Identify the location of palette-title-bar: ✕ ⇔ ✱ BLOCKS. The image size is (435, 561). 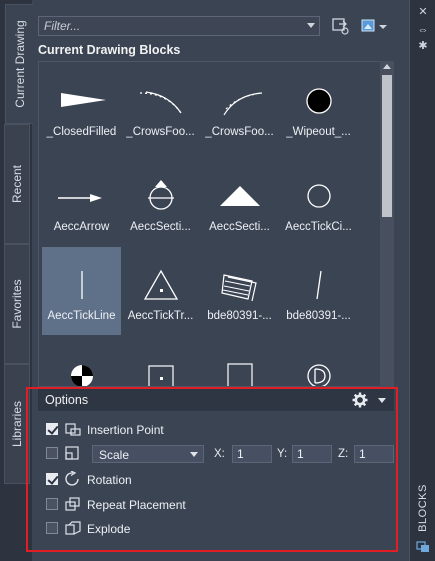
(422, 280).